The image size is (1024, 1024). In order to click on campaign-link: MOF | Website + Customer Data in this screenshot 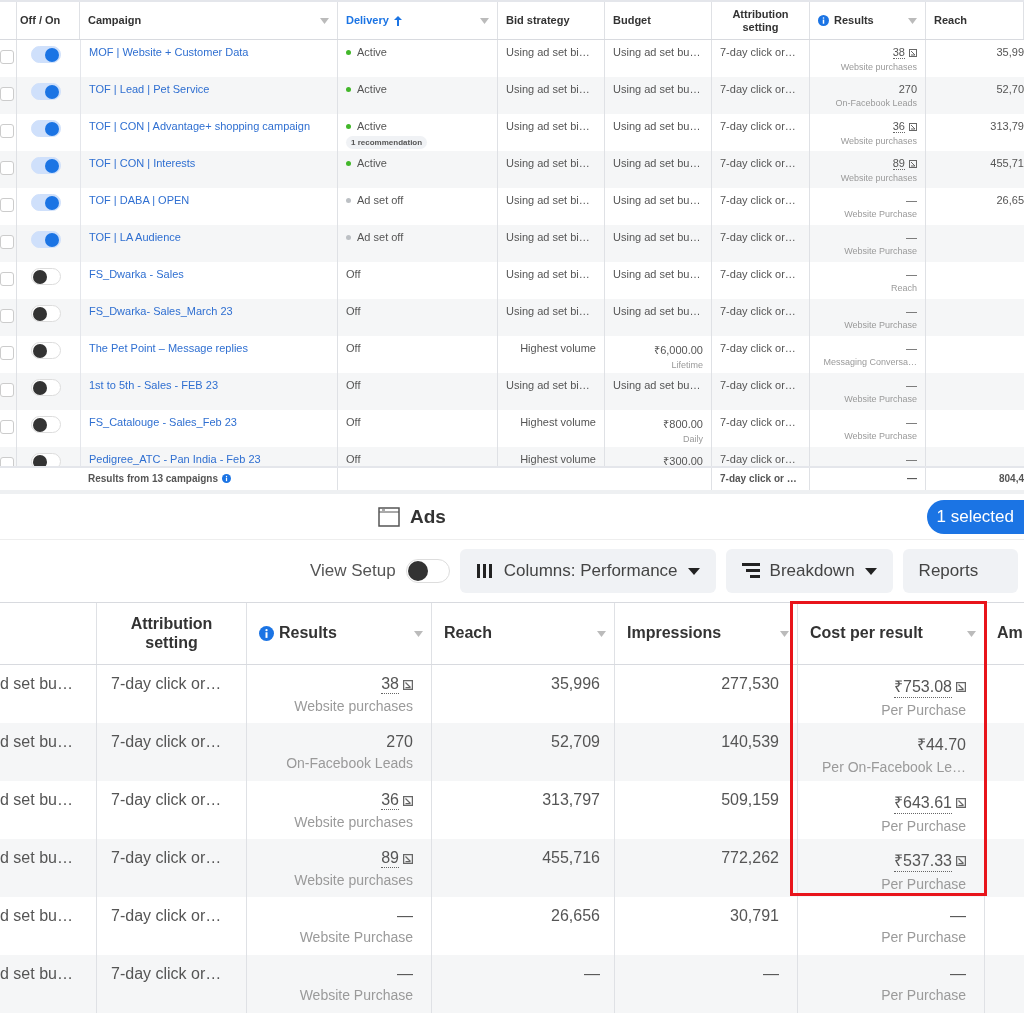, I will do `click(169, 52)`.